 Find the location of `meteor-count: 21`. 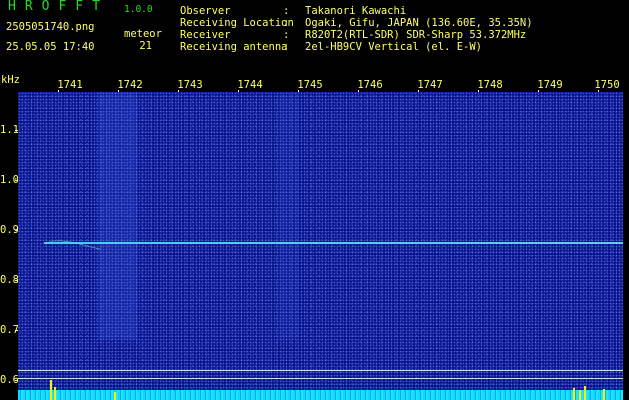

meteor-count: 21 is located at coordinates (145, 46).